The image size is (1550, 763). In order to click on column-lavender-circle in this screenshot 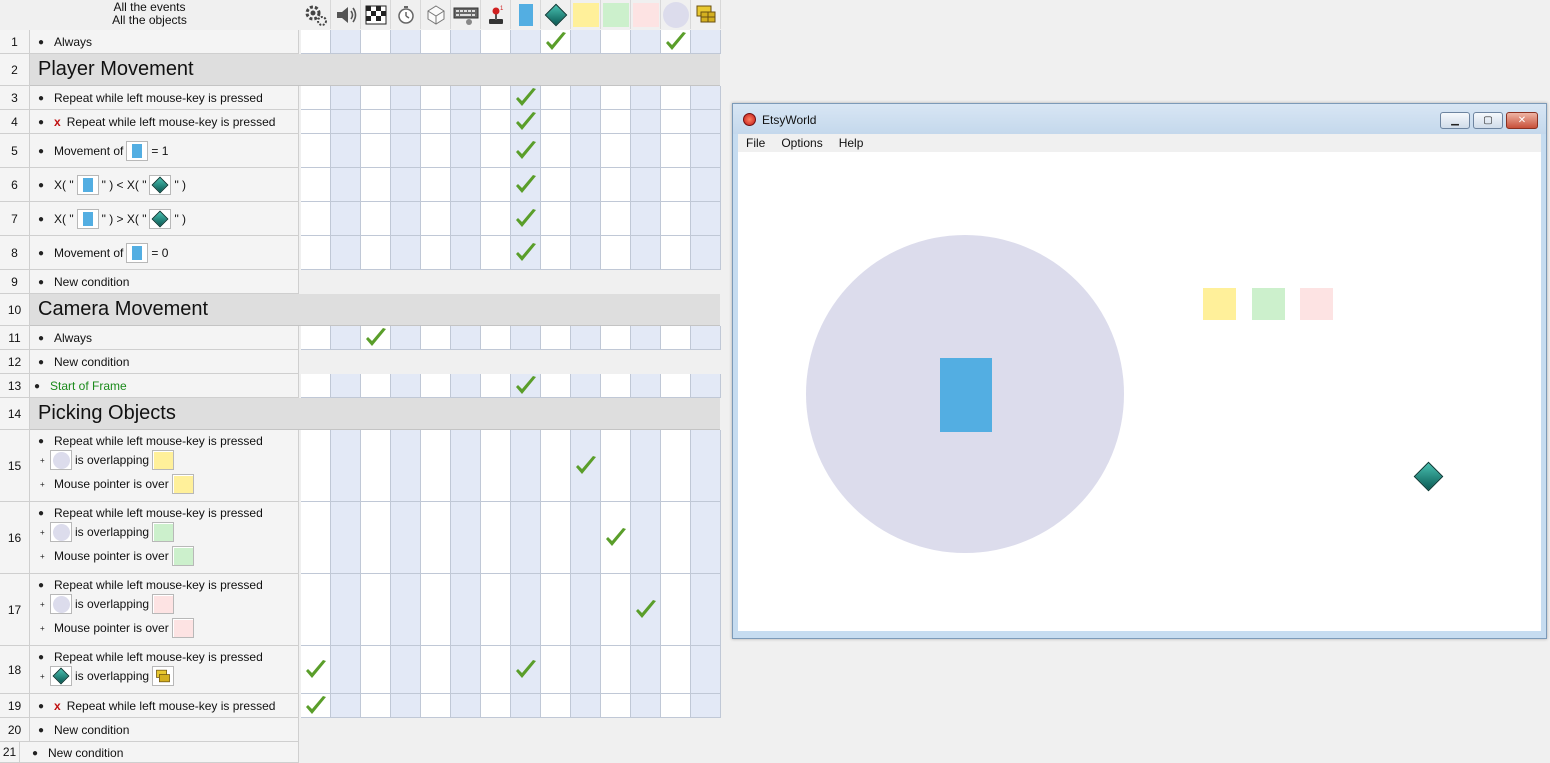, I will do `click(676, 14)`.